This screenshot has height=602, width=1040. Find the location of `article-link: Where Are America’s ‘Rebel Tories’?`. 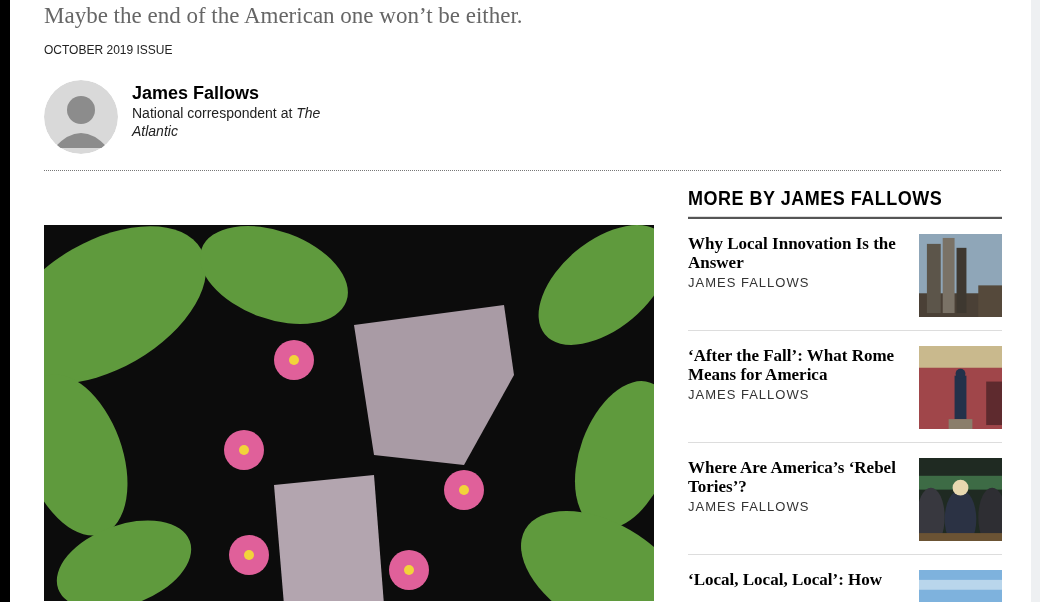

article-link: Where Are America’s ‘Rebel Tories’? is located at coordinates (793, 477).